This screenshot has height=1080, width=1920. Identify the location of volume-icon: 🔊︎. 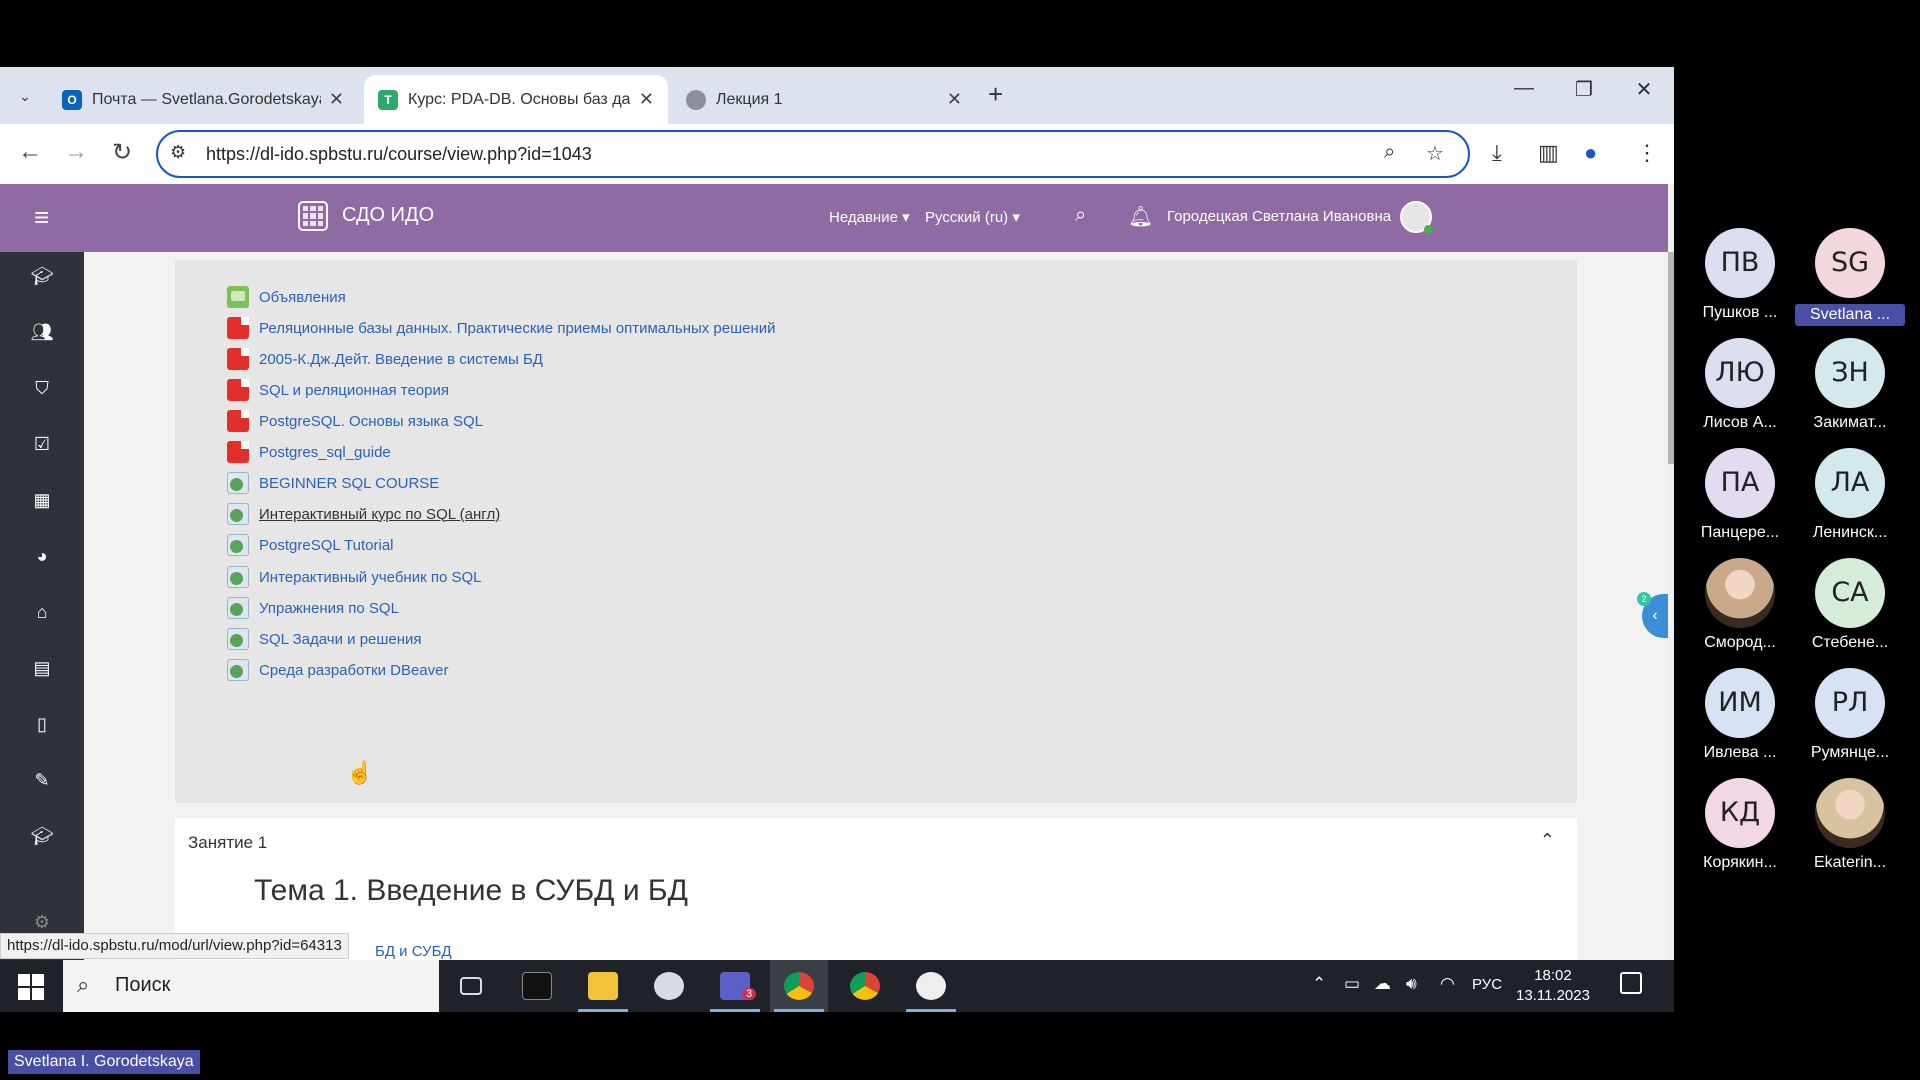
(1411, 984).